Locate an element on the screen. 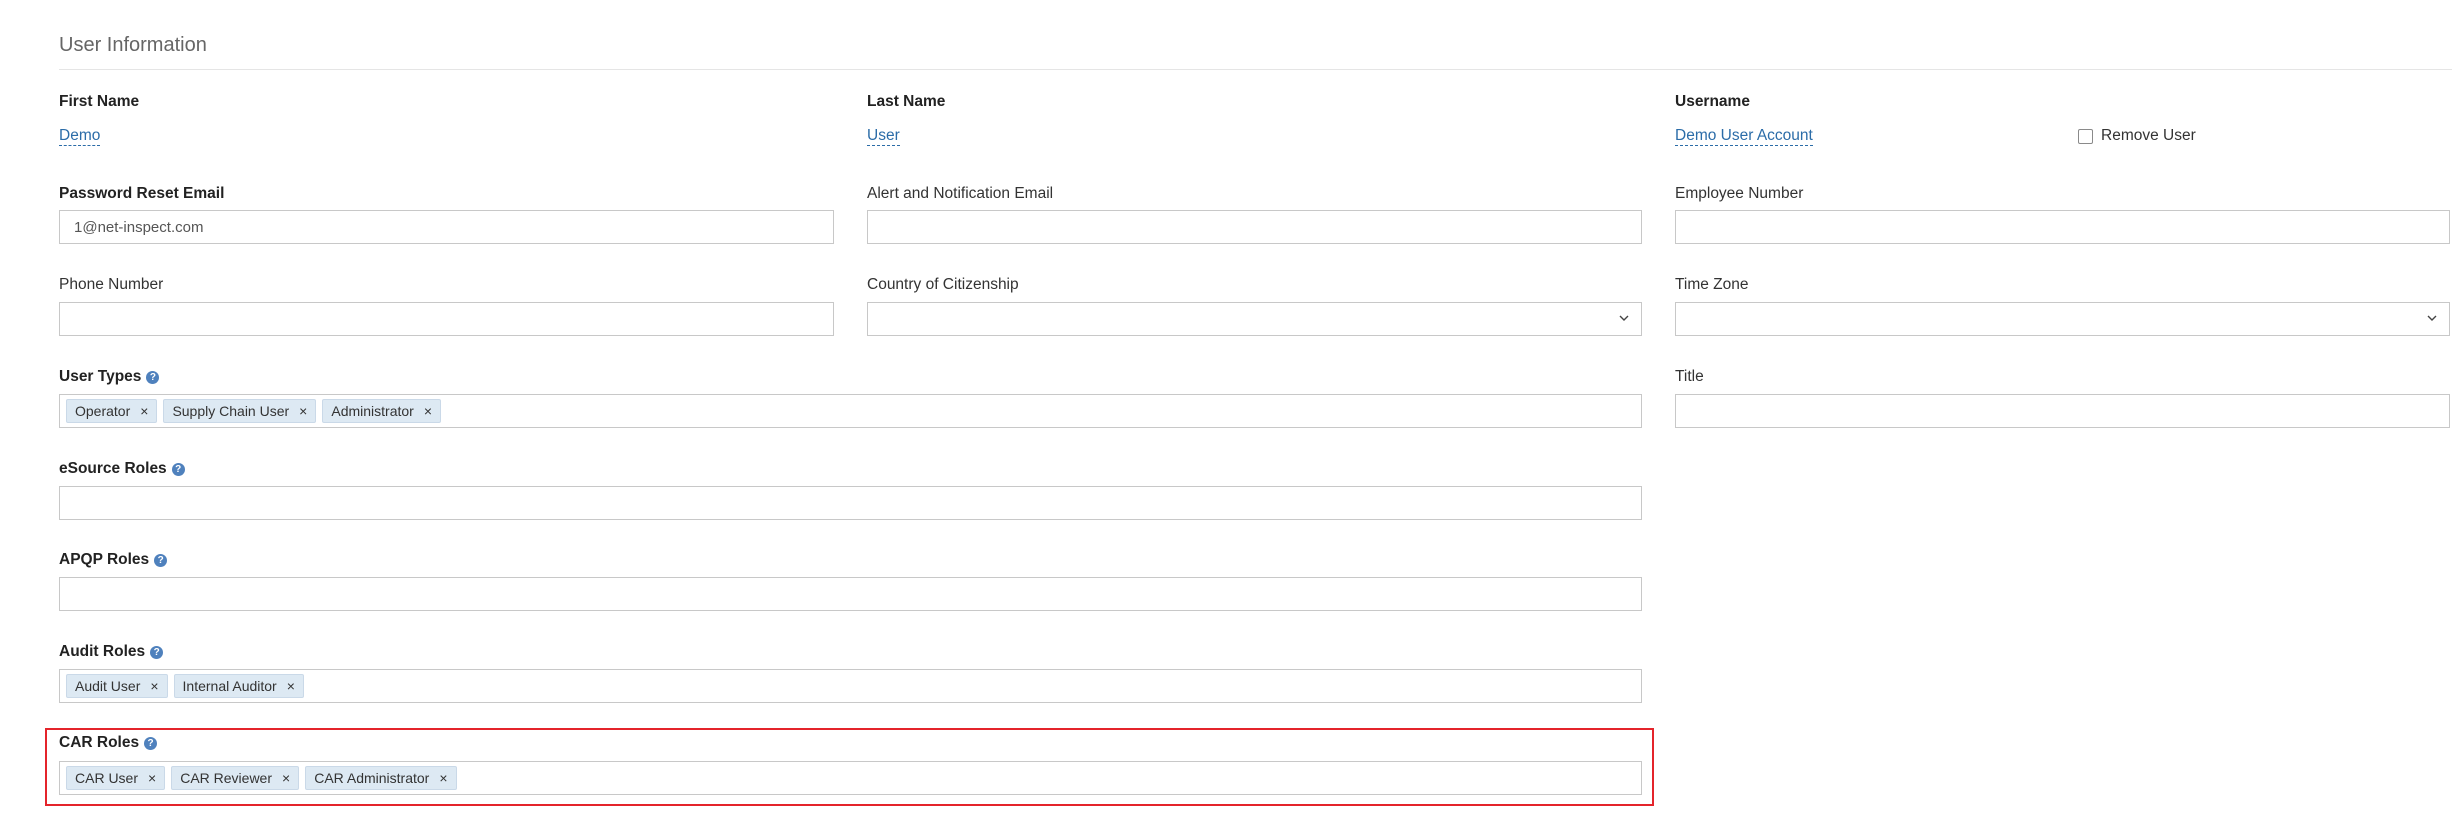  esource-roles-label: eSource Roles? is located at coordinates (122, 469).